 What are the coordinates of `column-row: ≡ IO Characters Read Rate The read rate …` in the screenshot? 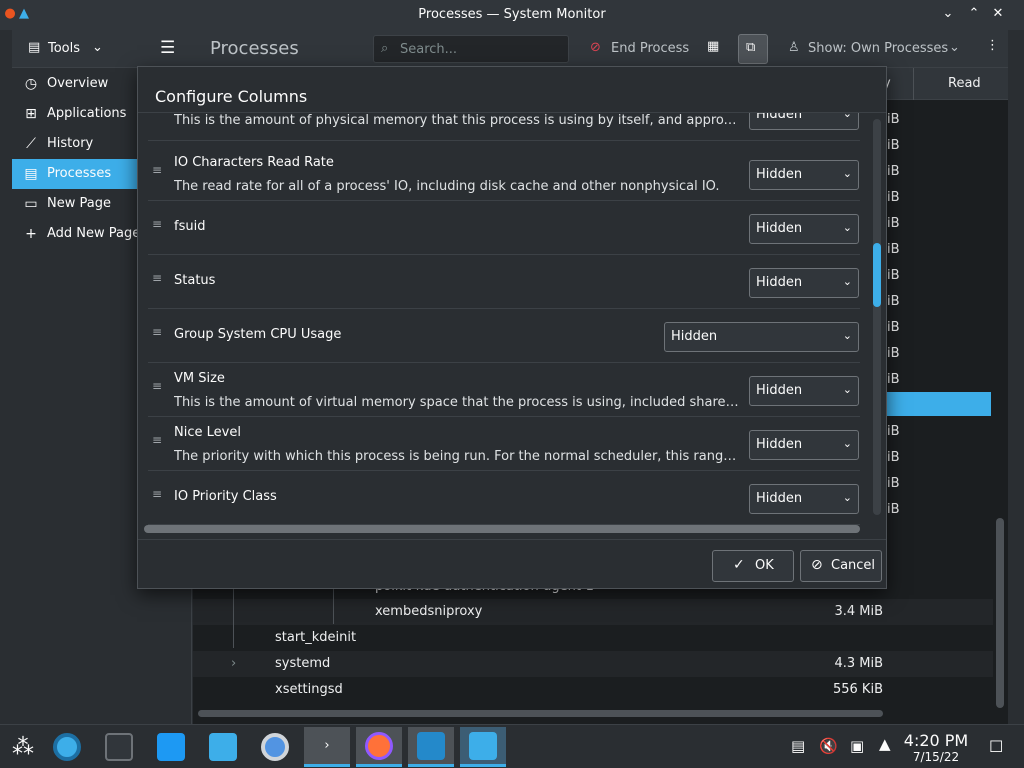 It's located at (504, 174).